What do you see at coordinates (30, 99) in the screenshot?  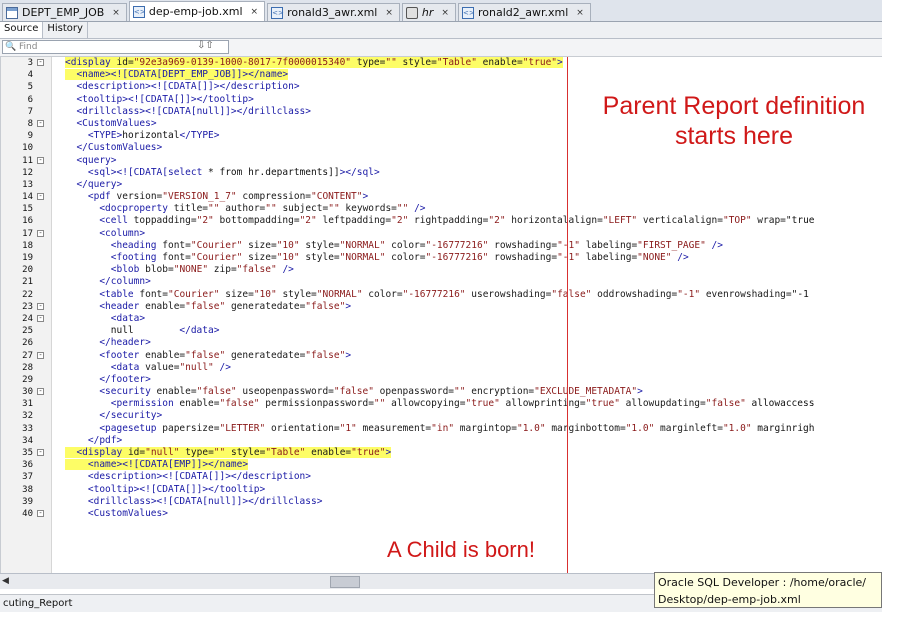 I see `line-number: 6` at bounding box center [30, 99].